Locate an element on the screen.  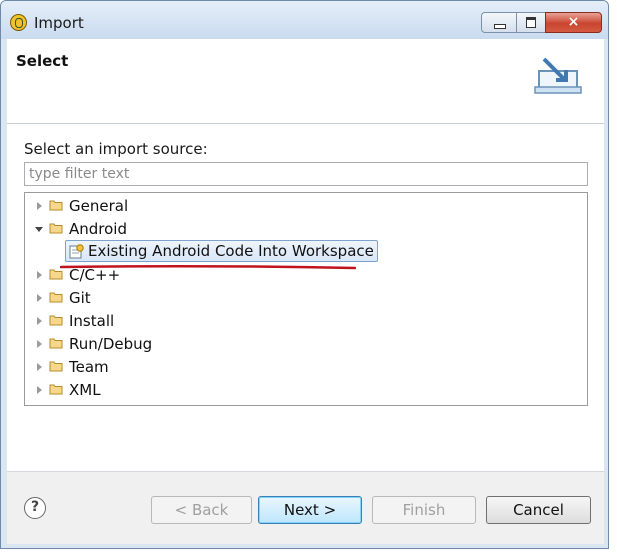
help-icon: ? is located at coordinates (35, 508).